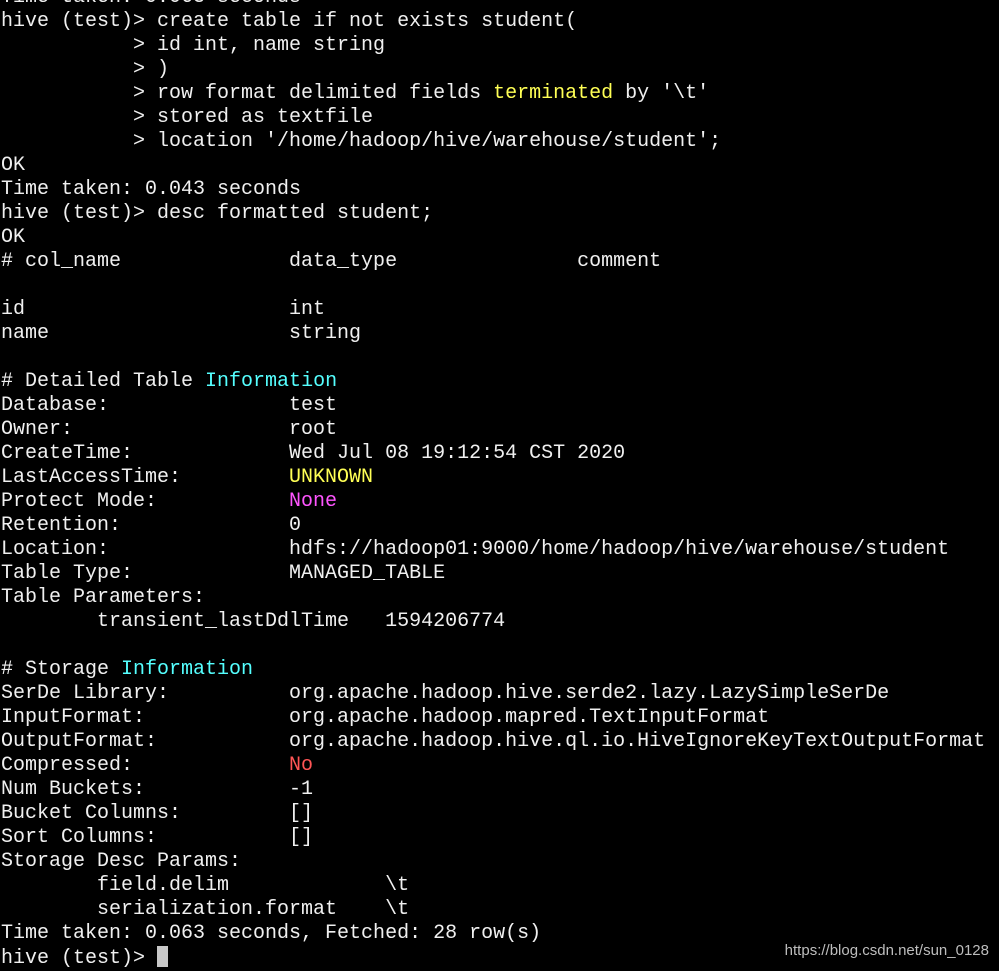  I want to click on terminal-line: Protect Mode: None, so click(493, 502).